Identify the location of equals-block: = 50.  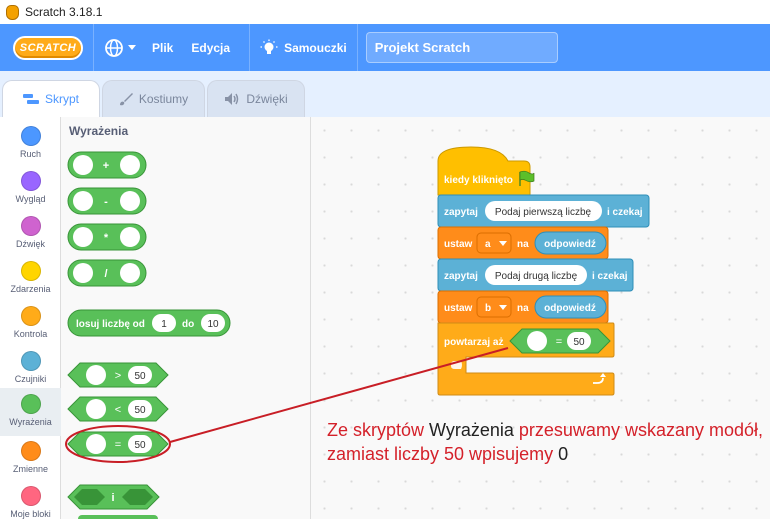
(118, 444).